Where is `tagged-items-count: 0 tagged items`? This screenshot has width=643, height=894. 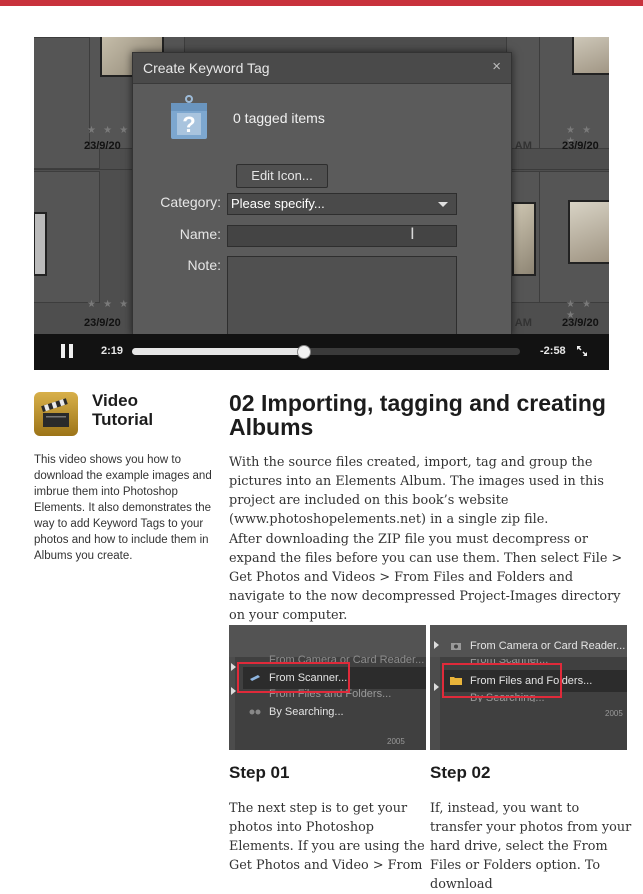
tagged-items-count: 0 tagged items is located at coordinates (279, 118).